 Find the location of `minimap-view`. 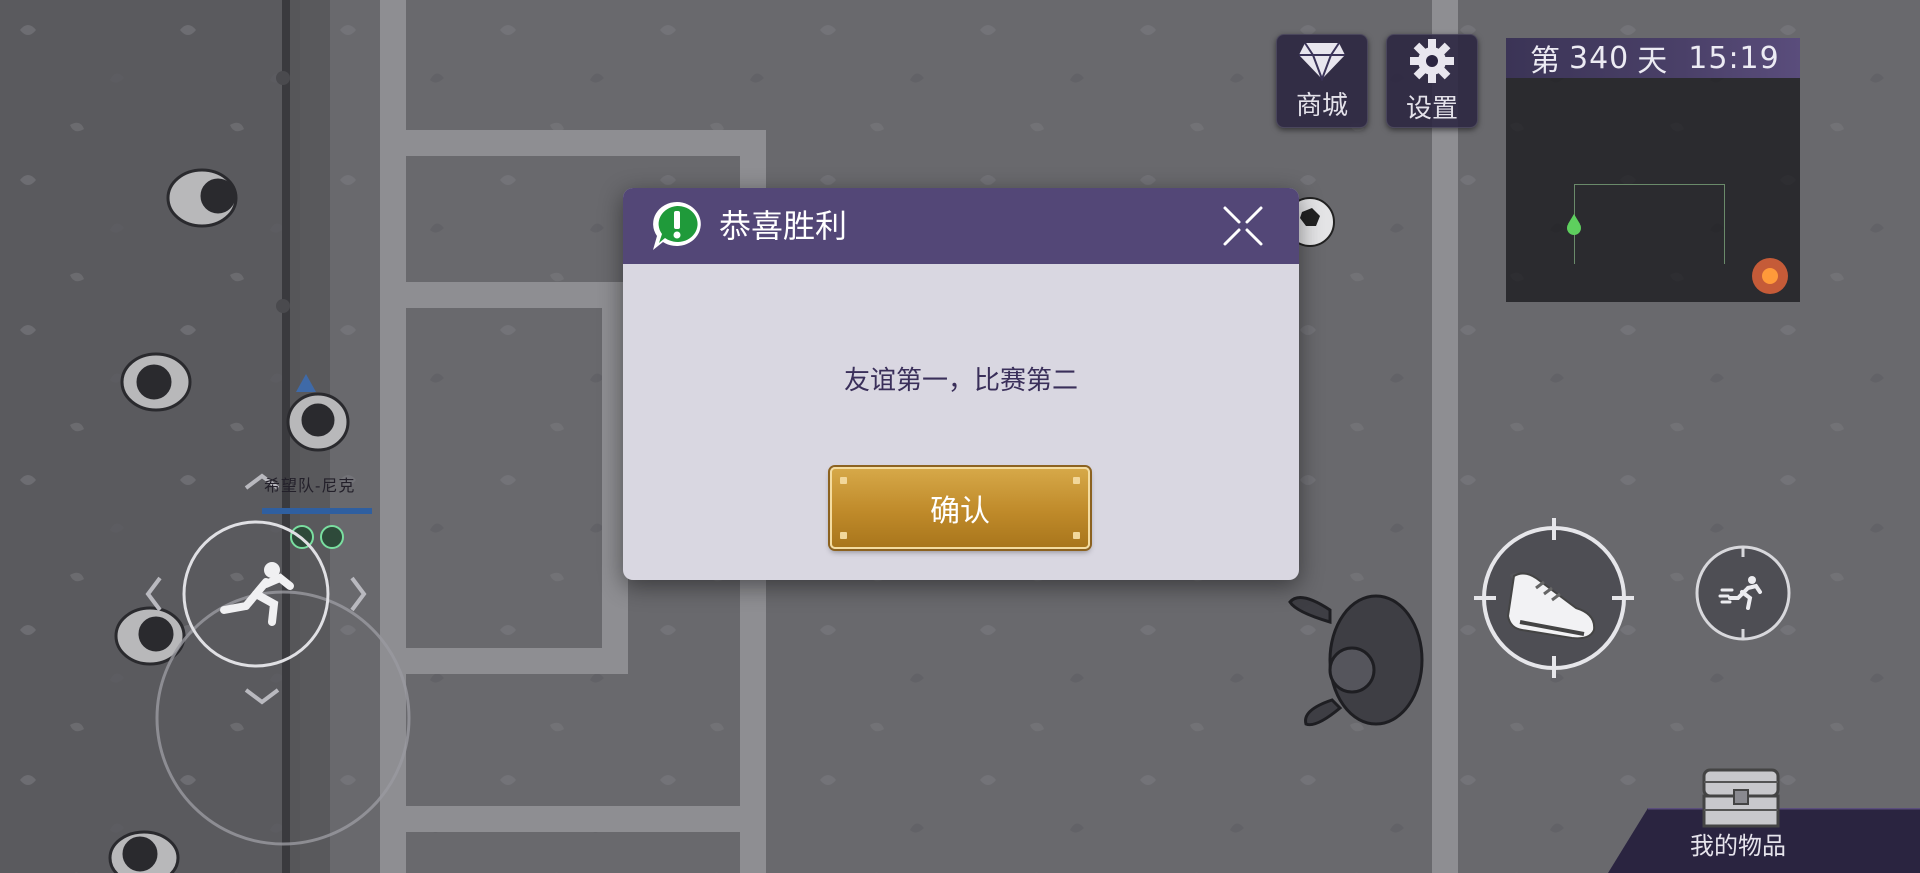

minimap-view is located at coordinates (1677, 239).